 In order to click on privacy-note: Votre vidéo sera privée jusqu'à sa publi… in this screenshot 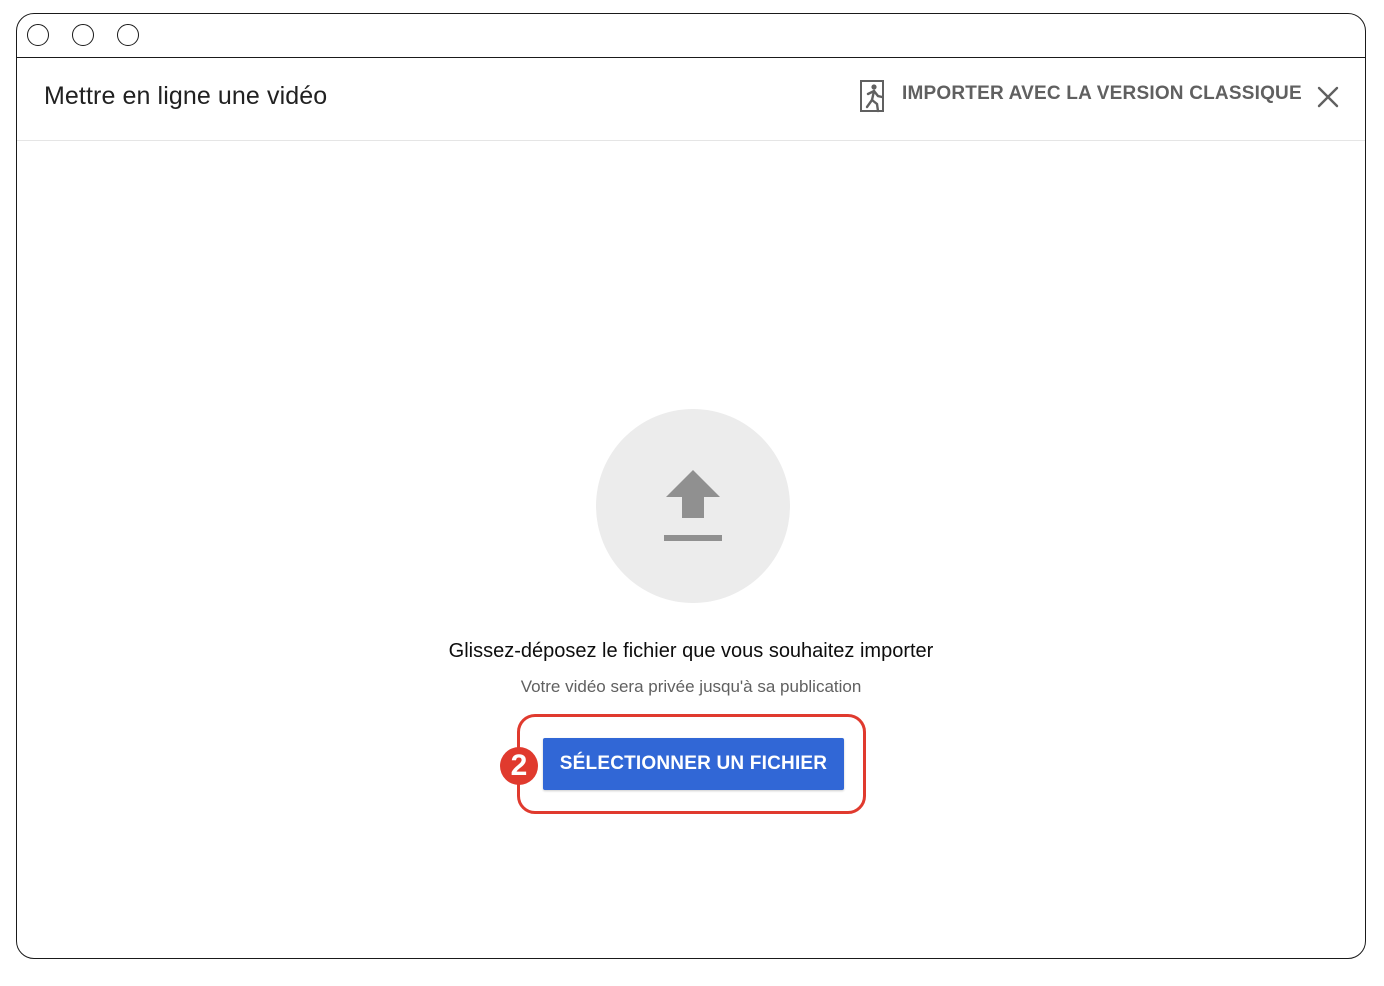, I will do `click(691, 686)`.